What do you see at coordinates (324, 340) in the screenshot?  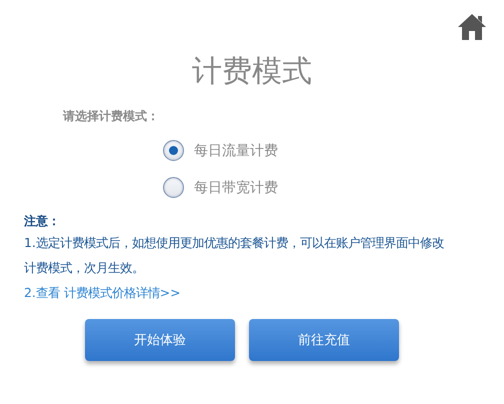 I see `recharge-button: 前往充值` at bounding box center [324, 340].